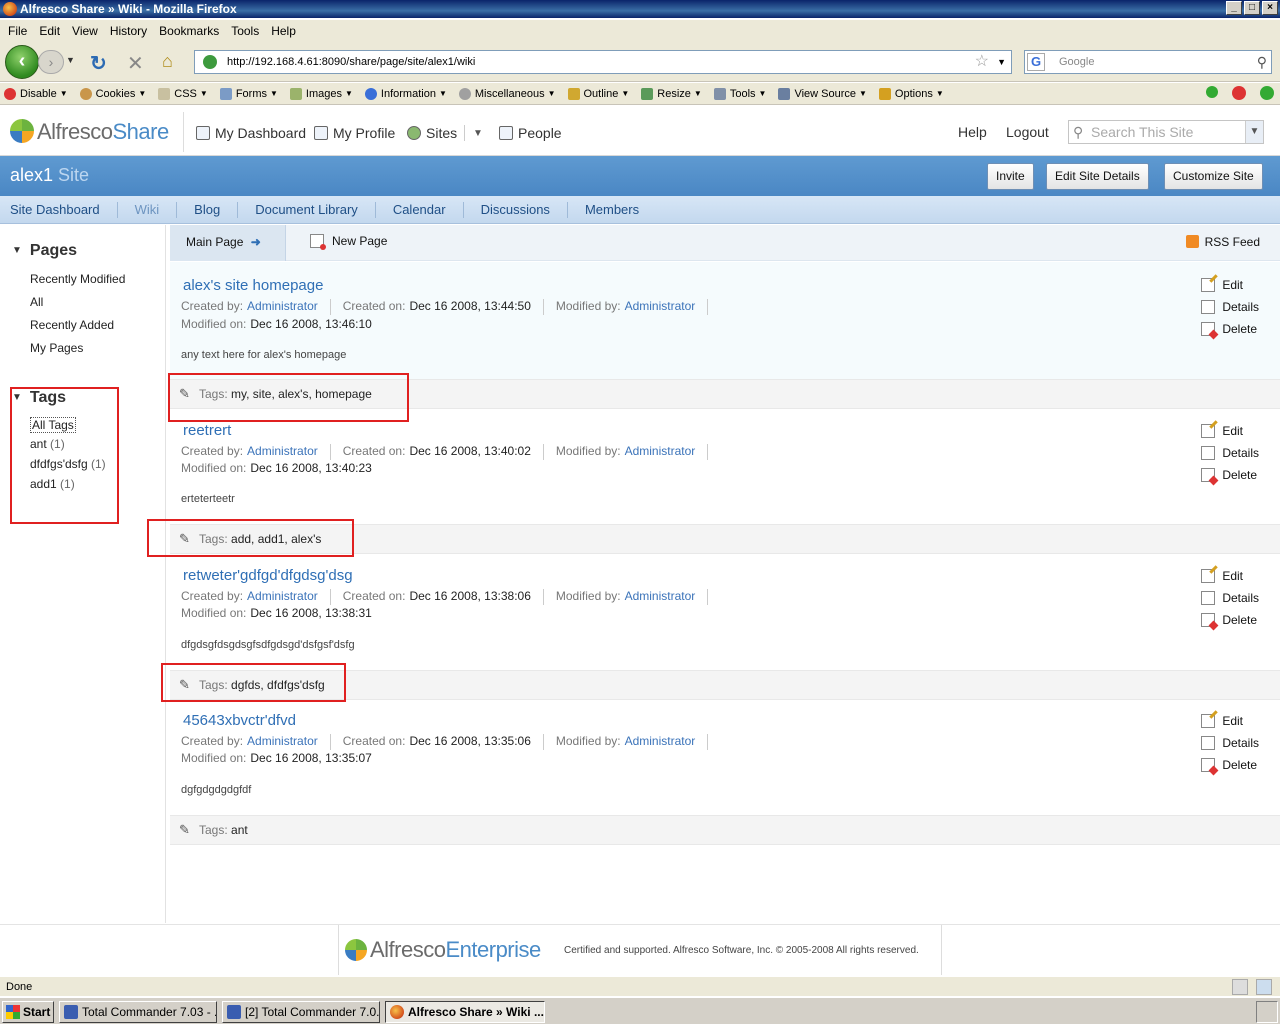 This screenshot has height=1024, width=1280. Describe the element at coordinates (1010, 176) in the screenshot. I see `invite-button: Invite` at that location.